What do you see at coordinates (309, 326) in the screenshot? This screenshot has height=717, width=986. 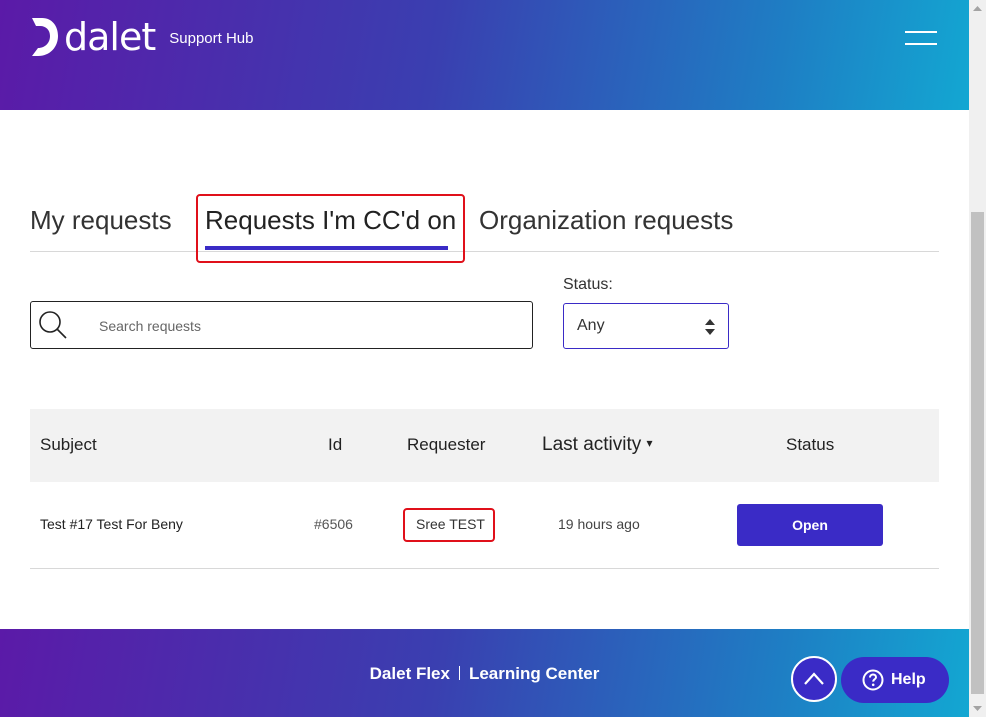 I see `search-input` at bounding box center [309, 326].